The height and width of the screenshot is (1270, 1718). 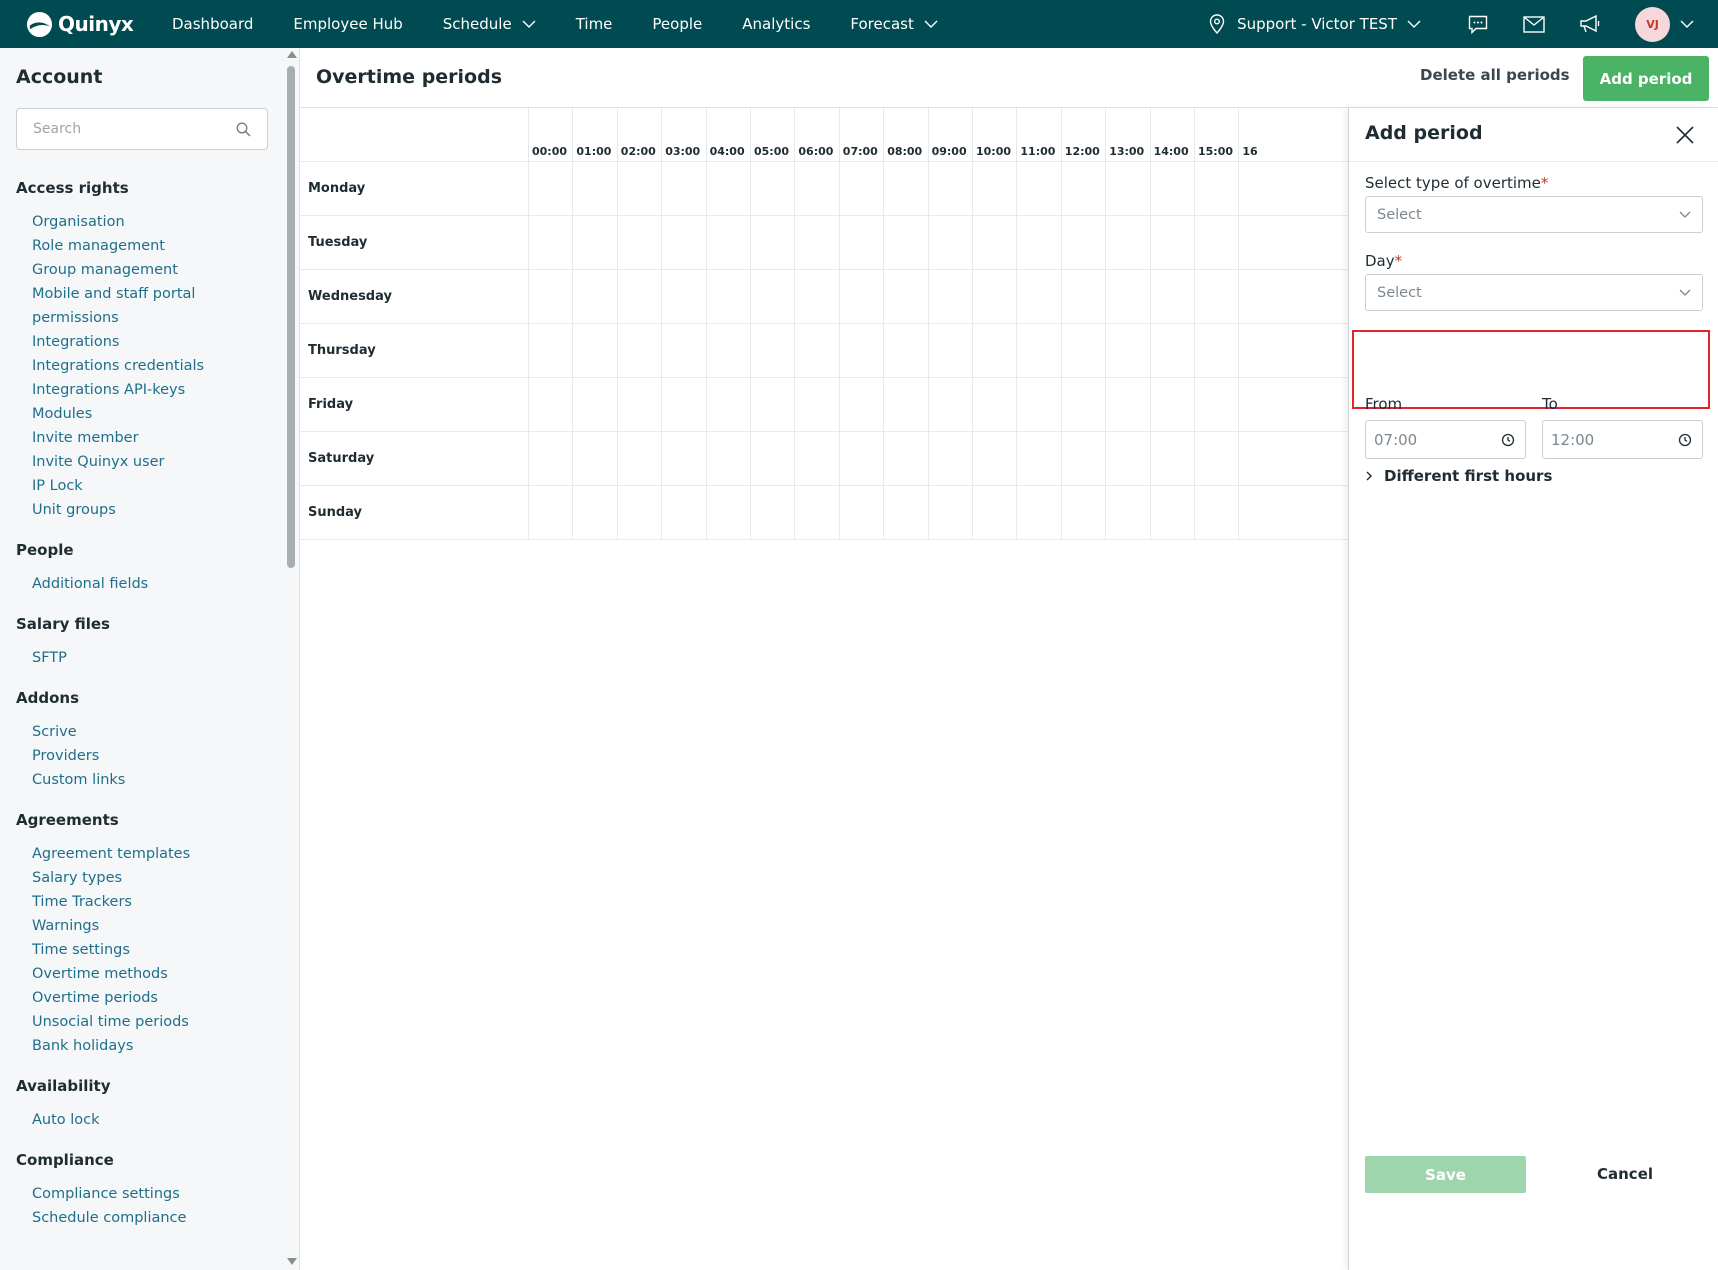 I want to click on sidebar-item-invite-quinyx-user: Invite Quinyx user, so click(x=142, y=462).